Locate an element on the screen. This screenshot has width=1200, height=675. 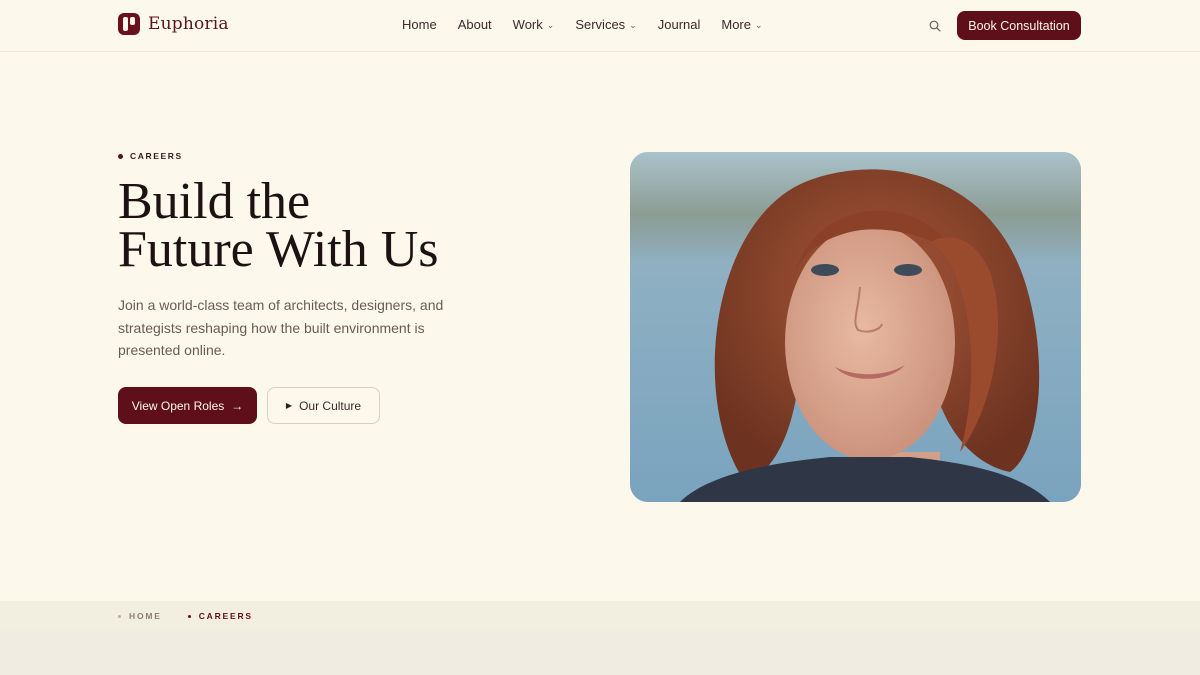
breadcrumb-bar: HOME CAREERS is located at coordinates (600, 616).